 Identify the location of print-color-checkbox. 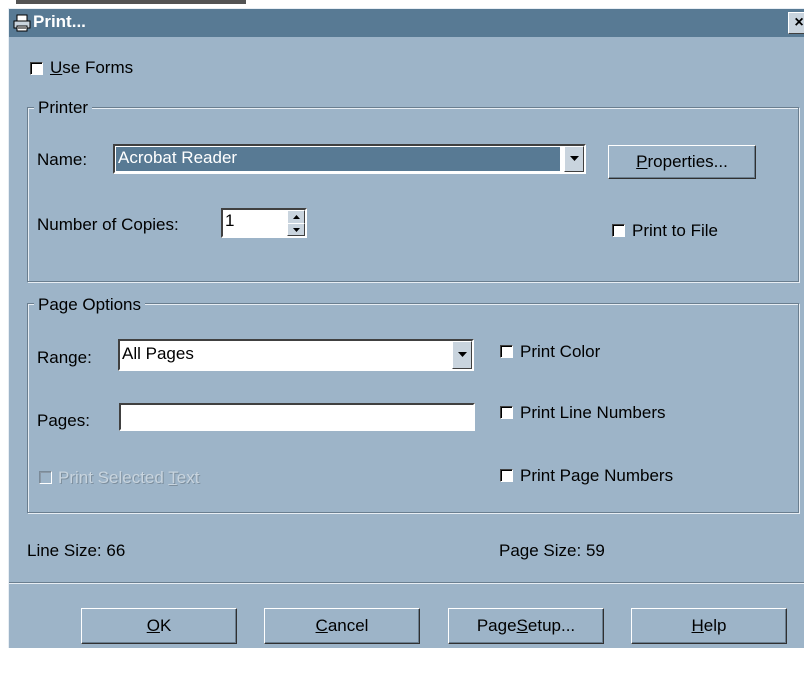
(506, 351).